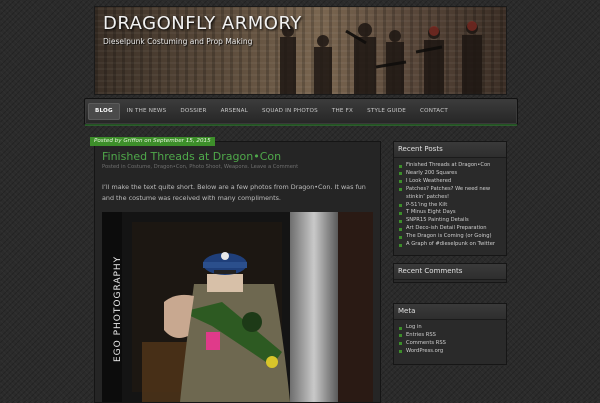 The image size is (600, 403). I want to click on recent-comments-widget: Recent Comments, so click(450, 273).